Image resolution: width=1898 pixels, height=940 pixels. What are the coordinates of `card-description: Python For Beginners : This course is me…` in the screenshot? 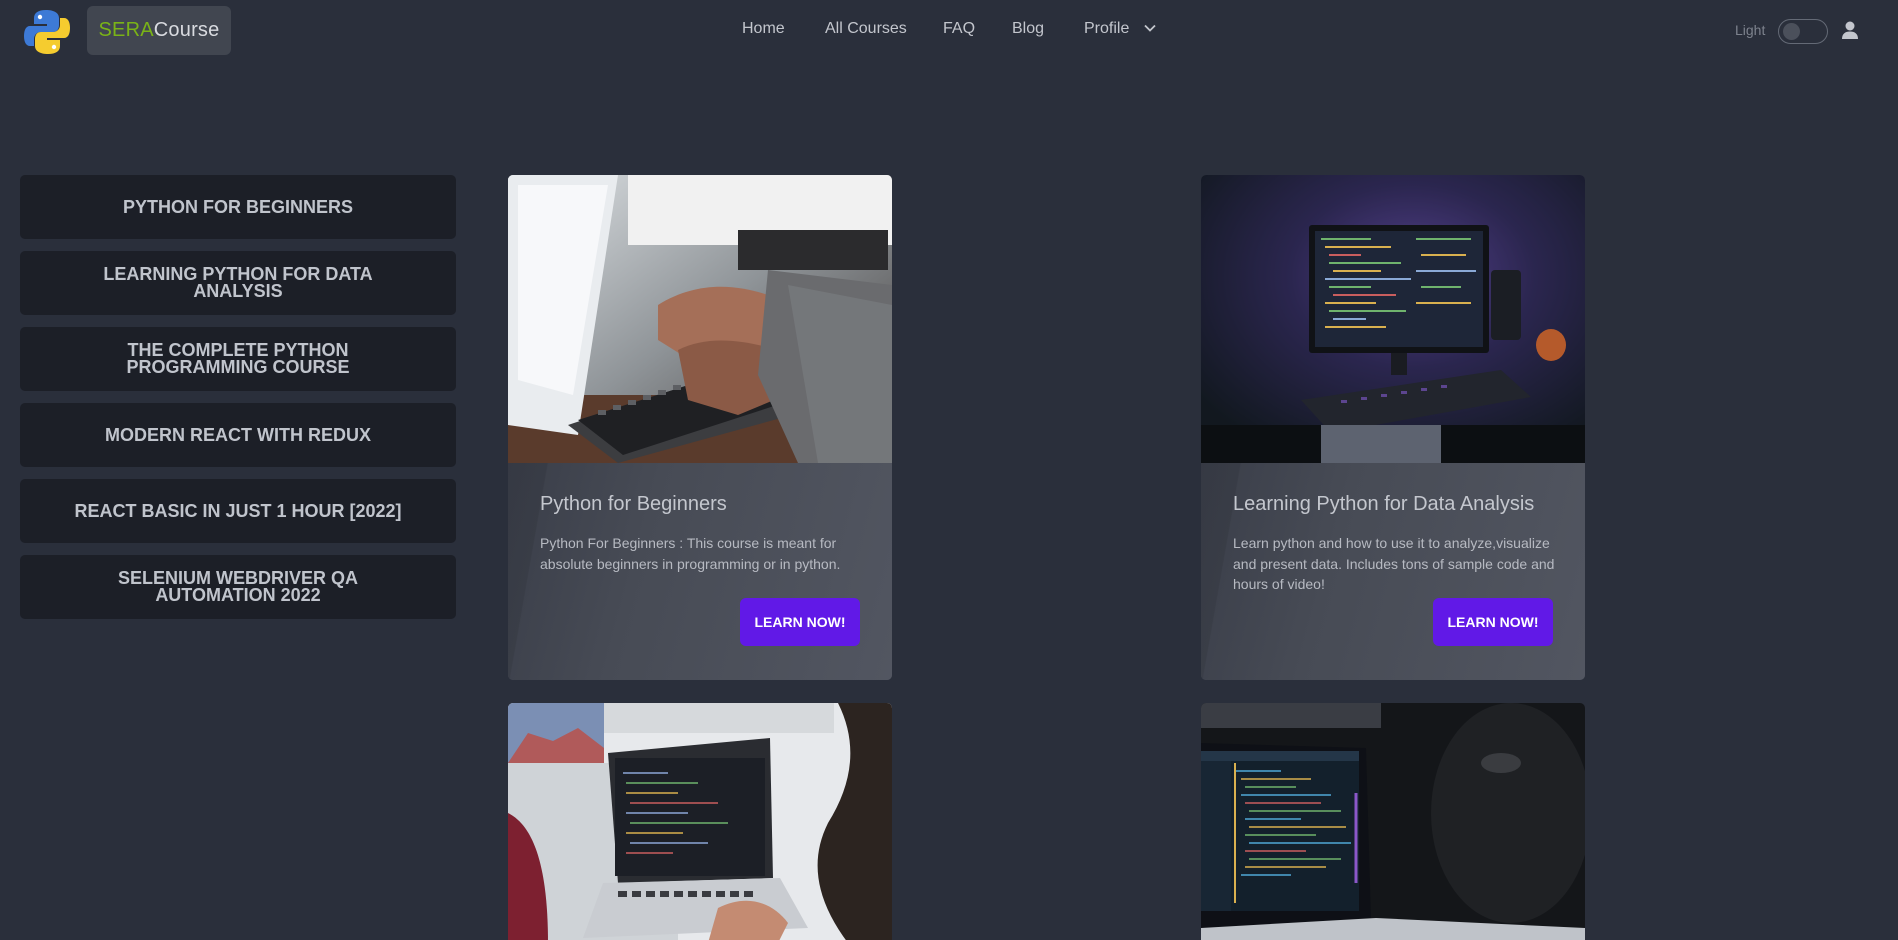 It's located at (690, 553).